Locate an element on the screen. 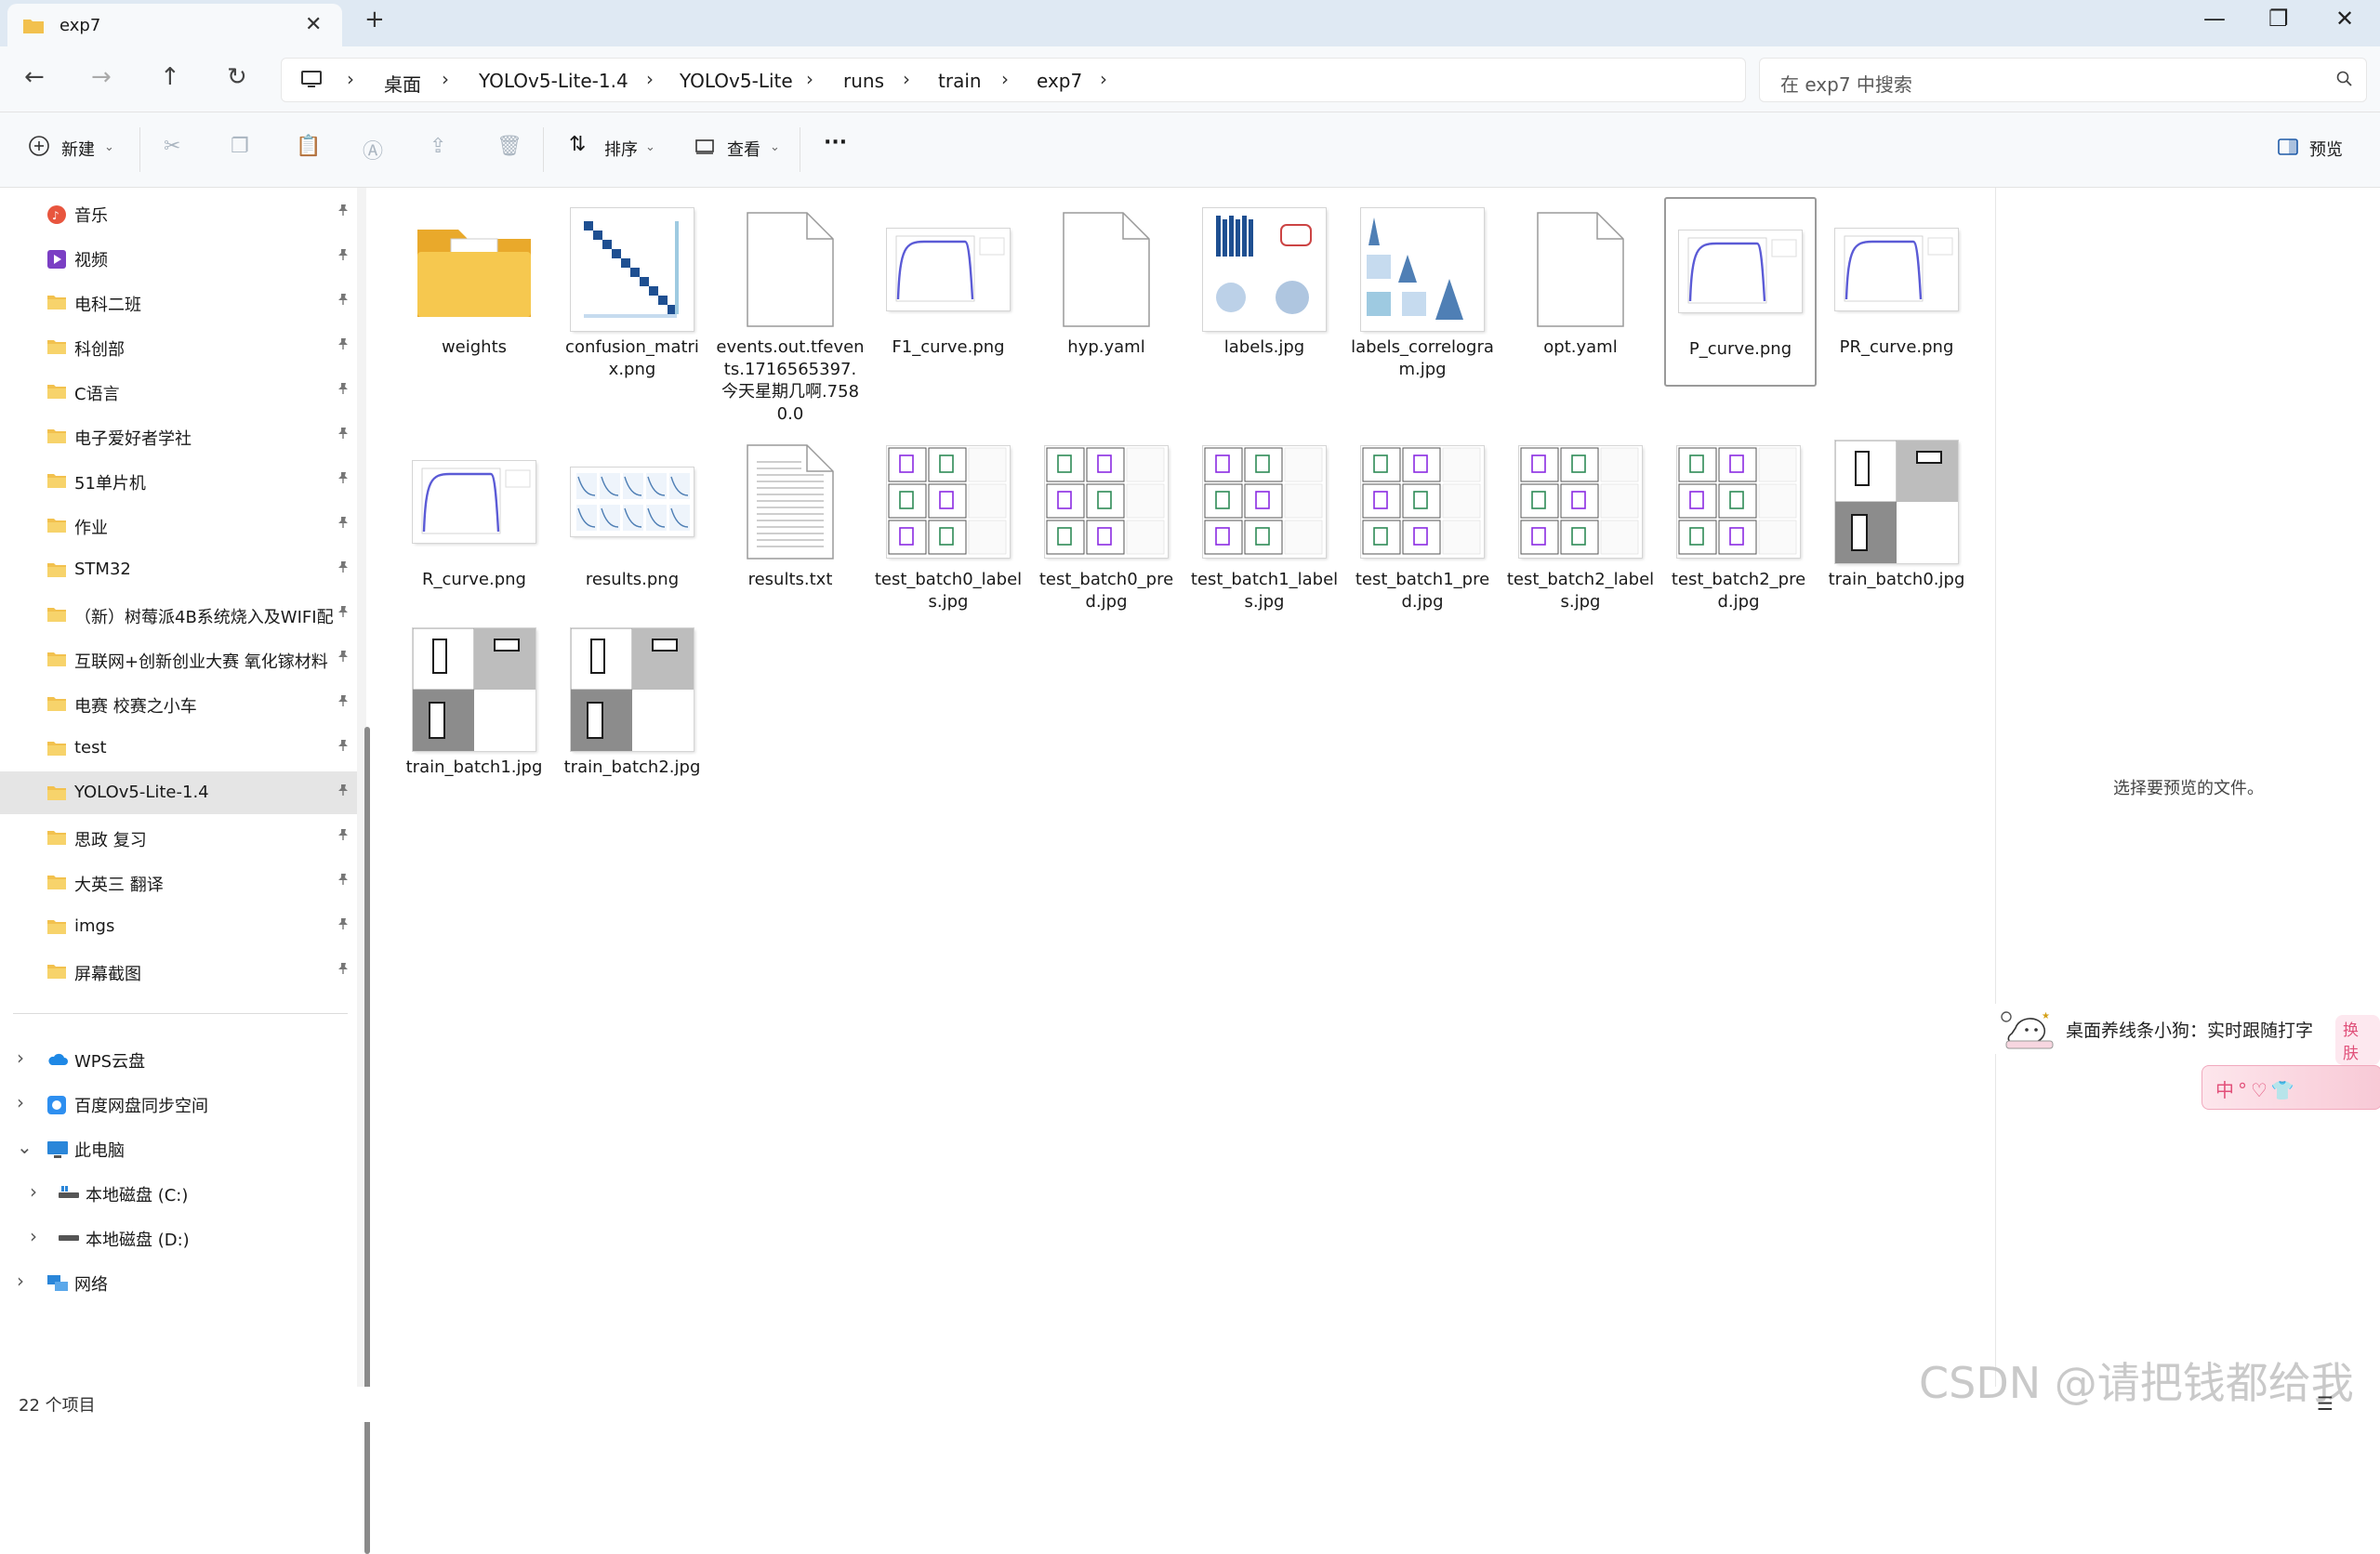 The image size is (2380, 1554). breadcrumb-runs: runs is located at coordinates (863, 81).